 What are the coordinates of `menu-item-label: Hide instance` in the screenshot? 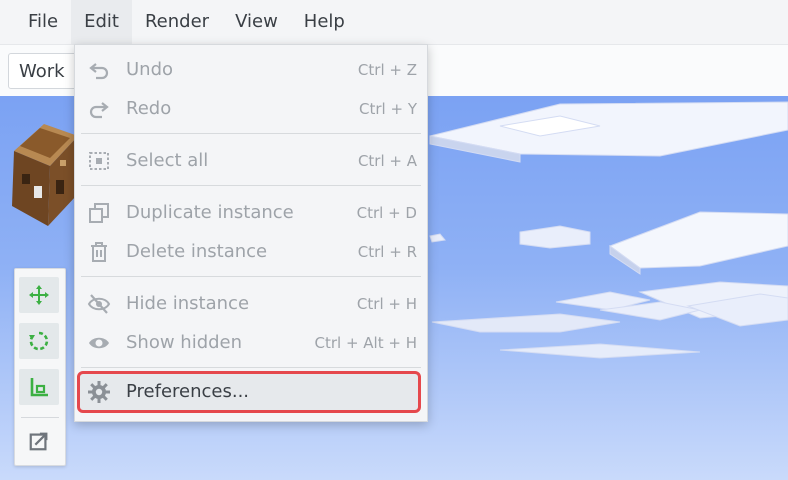 It's located at (188, 303).